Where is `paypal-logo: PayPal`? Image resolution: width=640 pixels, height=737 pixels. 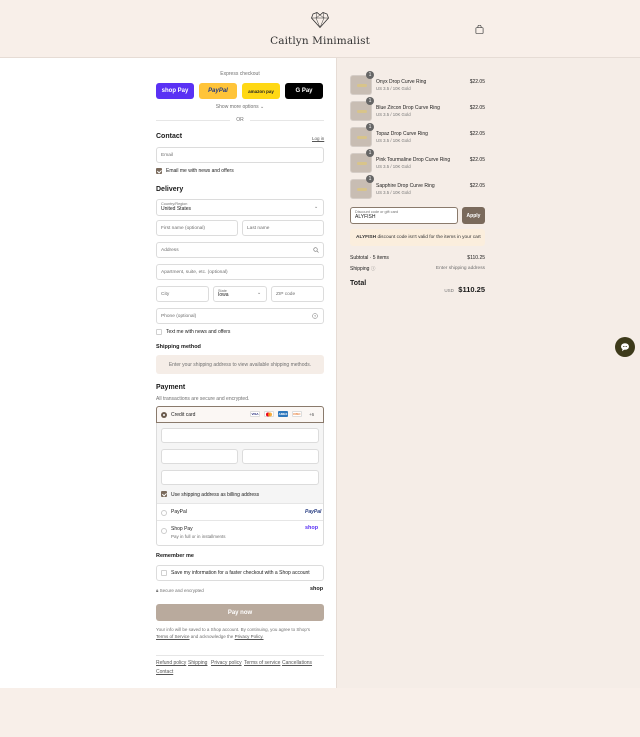
paypal-logo: PayPal is located at coordinates (313, 512).